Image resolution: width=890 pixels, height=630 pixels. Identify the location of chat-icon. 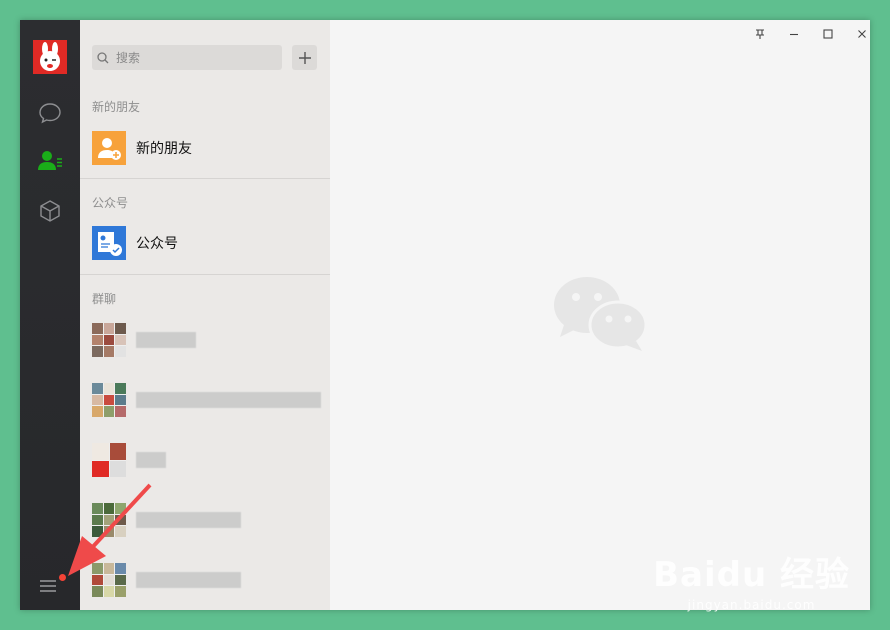
(50, 113).